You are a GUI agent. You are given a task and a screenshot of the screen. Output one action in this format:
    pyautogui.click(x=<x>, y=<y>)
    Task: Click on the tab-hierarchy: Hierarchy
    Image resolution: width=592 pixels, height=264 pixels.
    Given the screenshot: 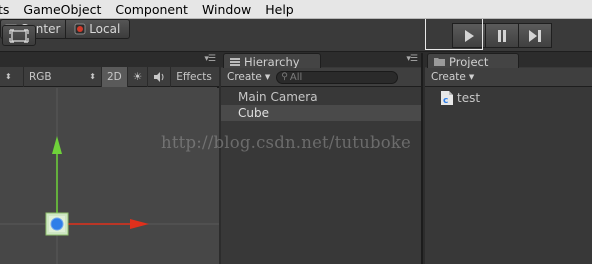 What is the action you would take?
    pyautogui.click(x=272, y=61)
    